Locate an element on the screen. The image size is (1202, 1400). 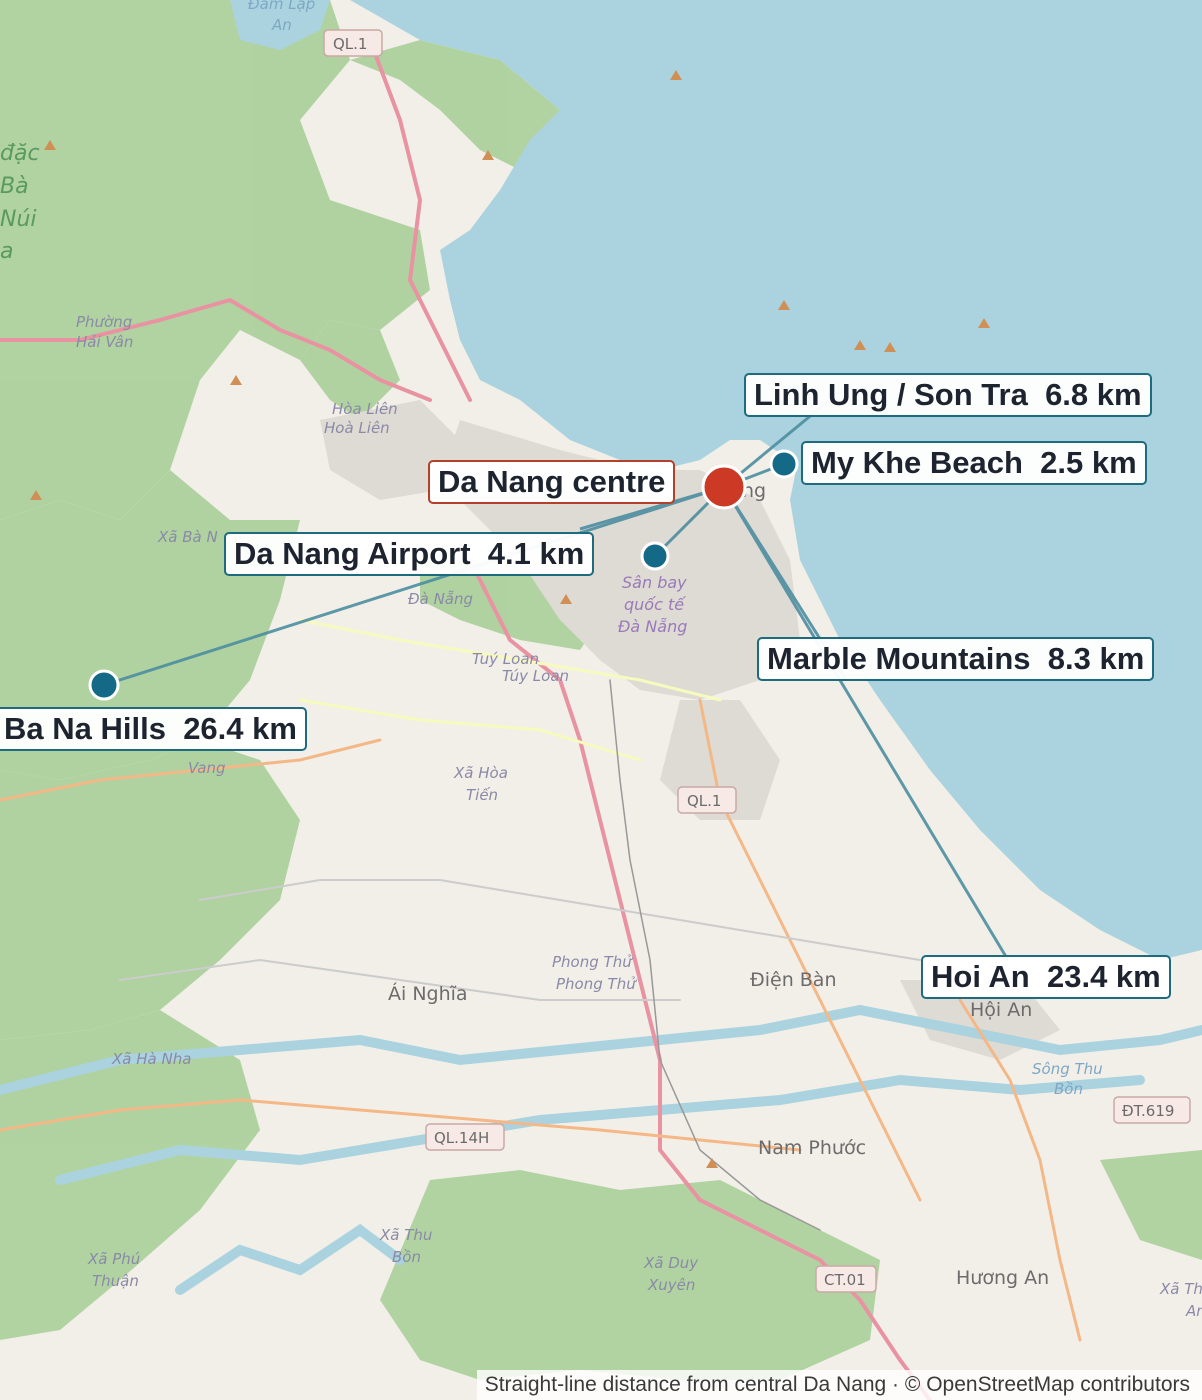
callout-name: Da Nang Airport is located at coordinates (352, 553).